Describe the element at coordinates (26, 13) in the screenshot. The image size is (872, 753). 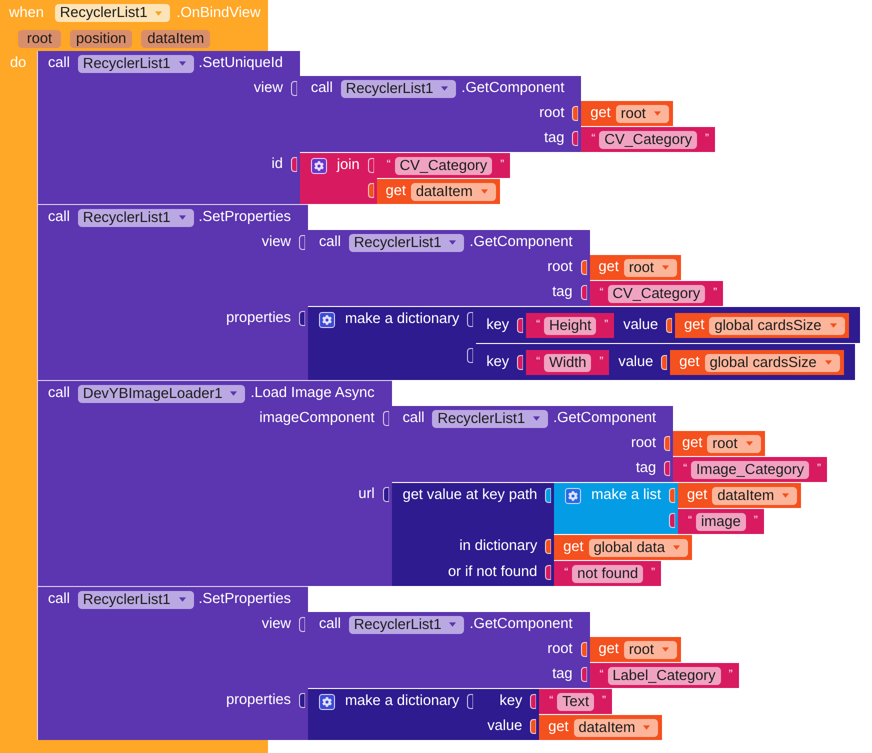
I see `keyword-label: when` at that location.